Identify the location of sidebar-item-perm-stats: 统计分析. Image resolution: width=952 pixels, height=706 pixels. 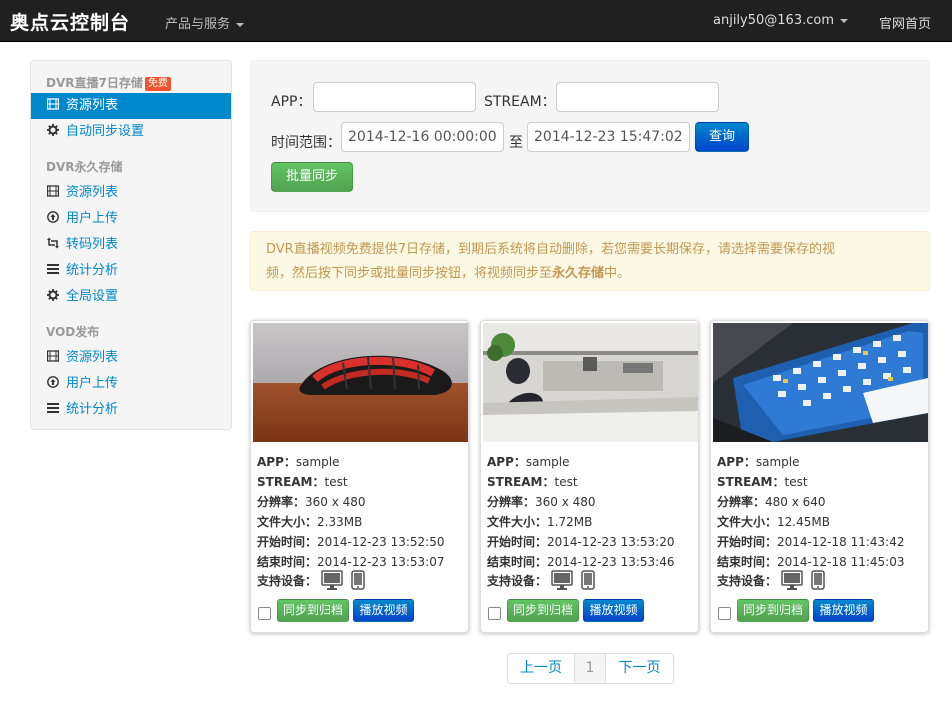
(131, 271).